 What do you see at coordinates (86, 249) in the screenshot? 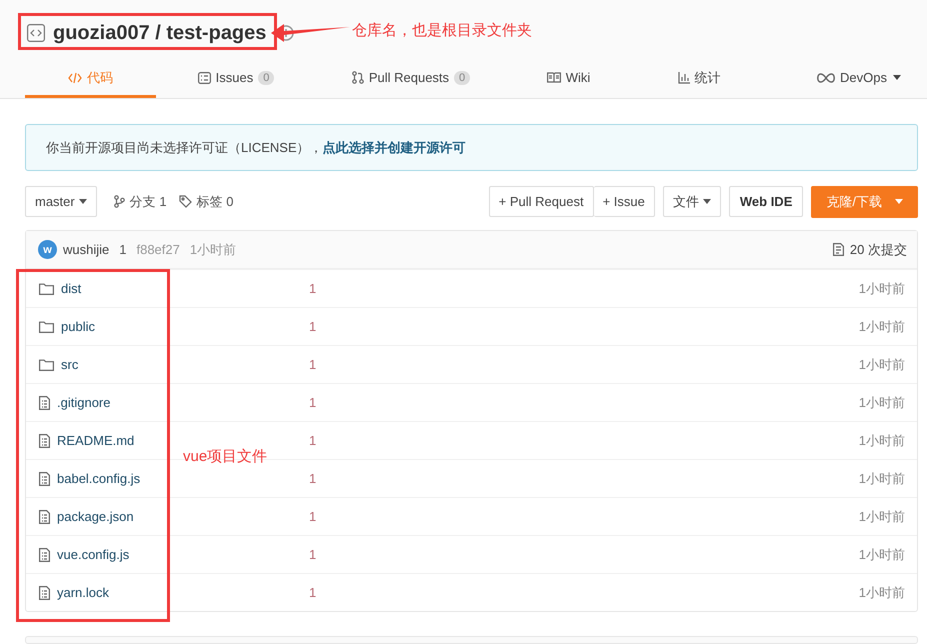
I see `author-link: wushijie` at bounding box center [86, 249].